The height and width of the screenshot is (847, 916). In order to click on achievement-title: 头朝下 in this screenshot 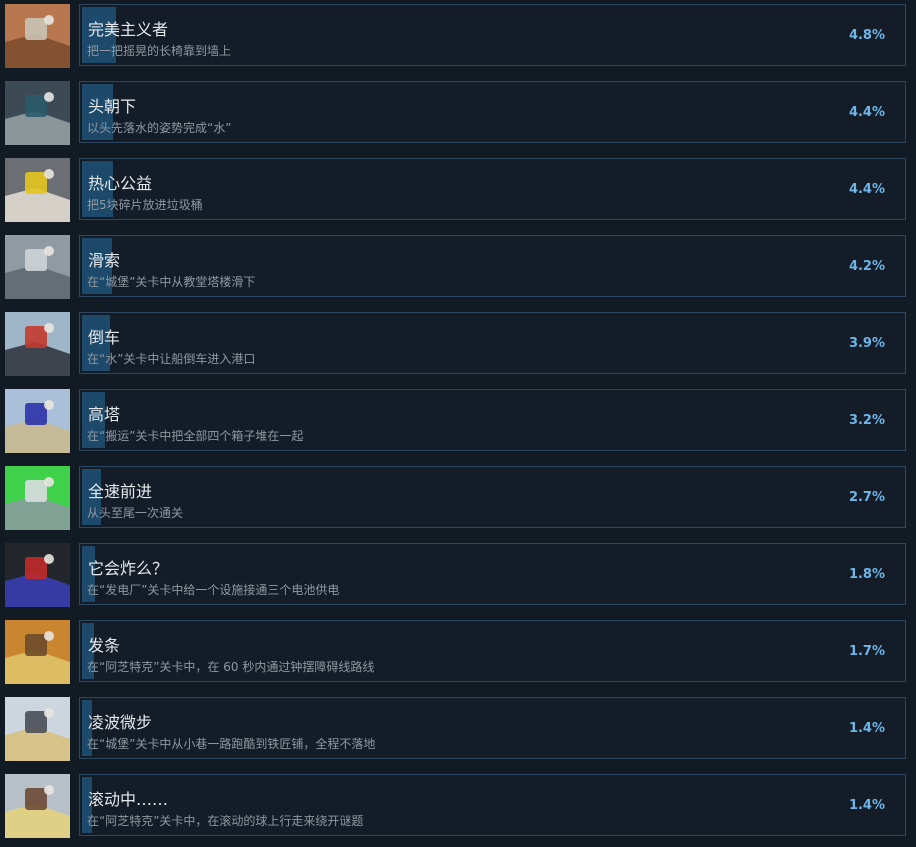, I will do `click(112, 106)`.